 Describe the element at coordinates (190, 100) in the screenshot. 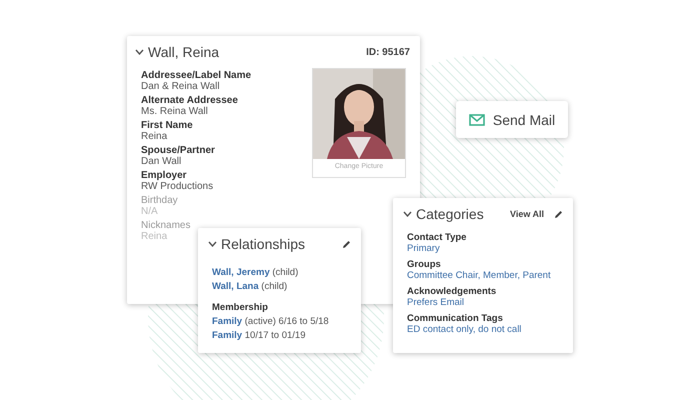

I see `field-label: Alternate Addressee` at that location.